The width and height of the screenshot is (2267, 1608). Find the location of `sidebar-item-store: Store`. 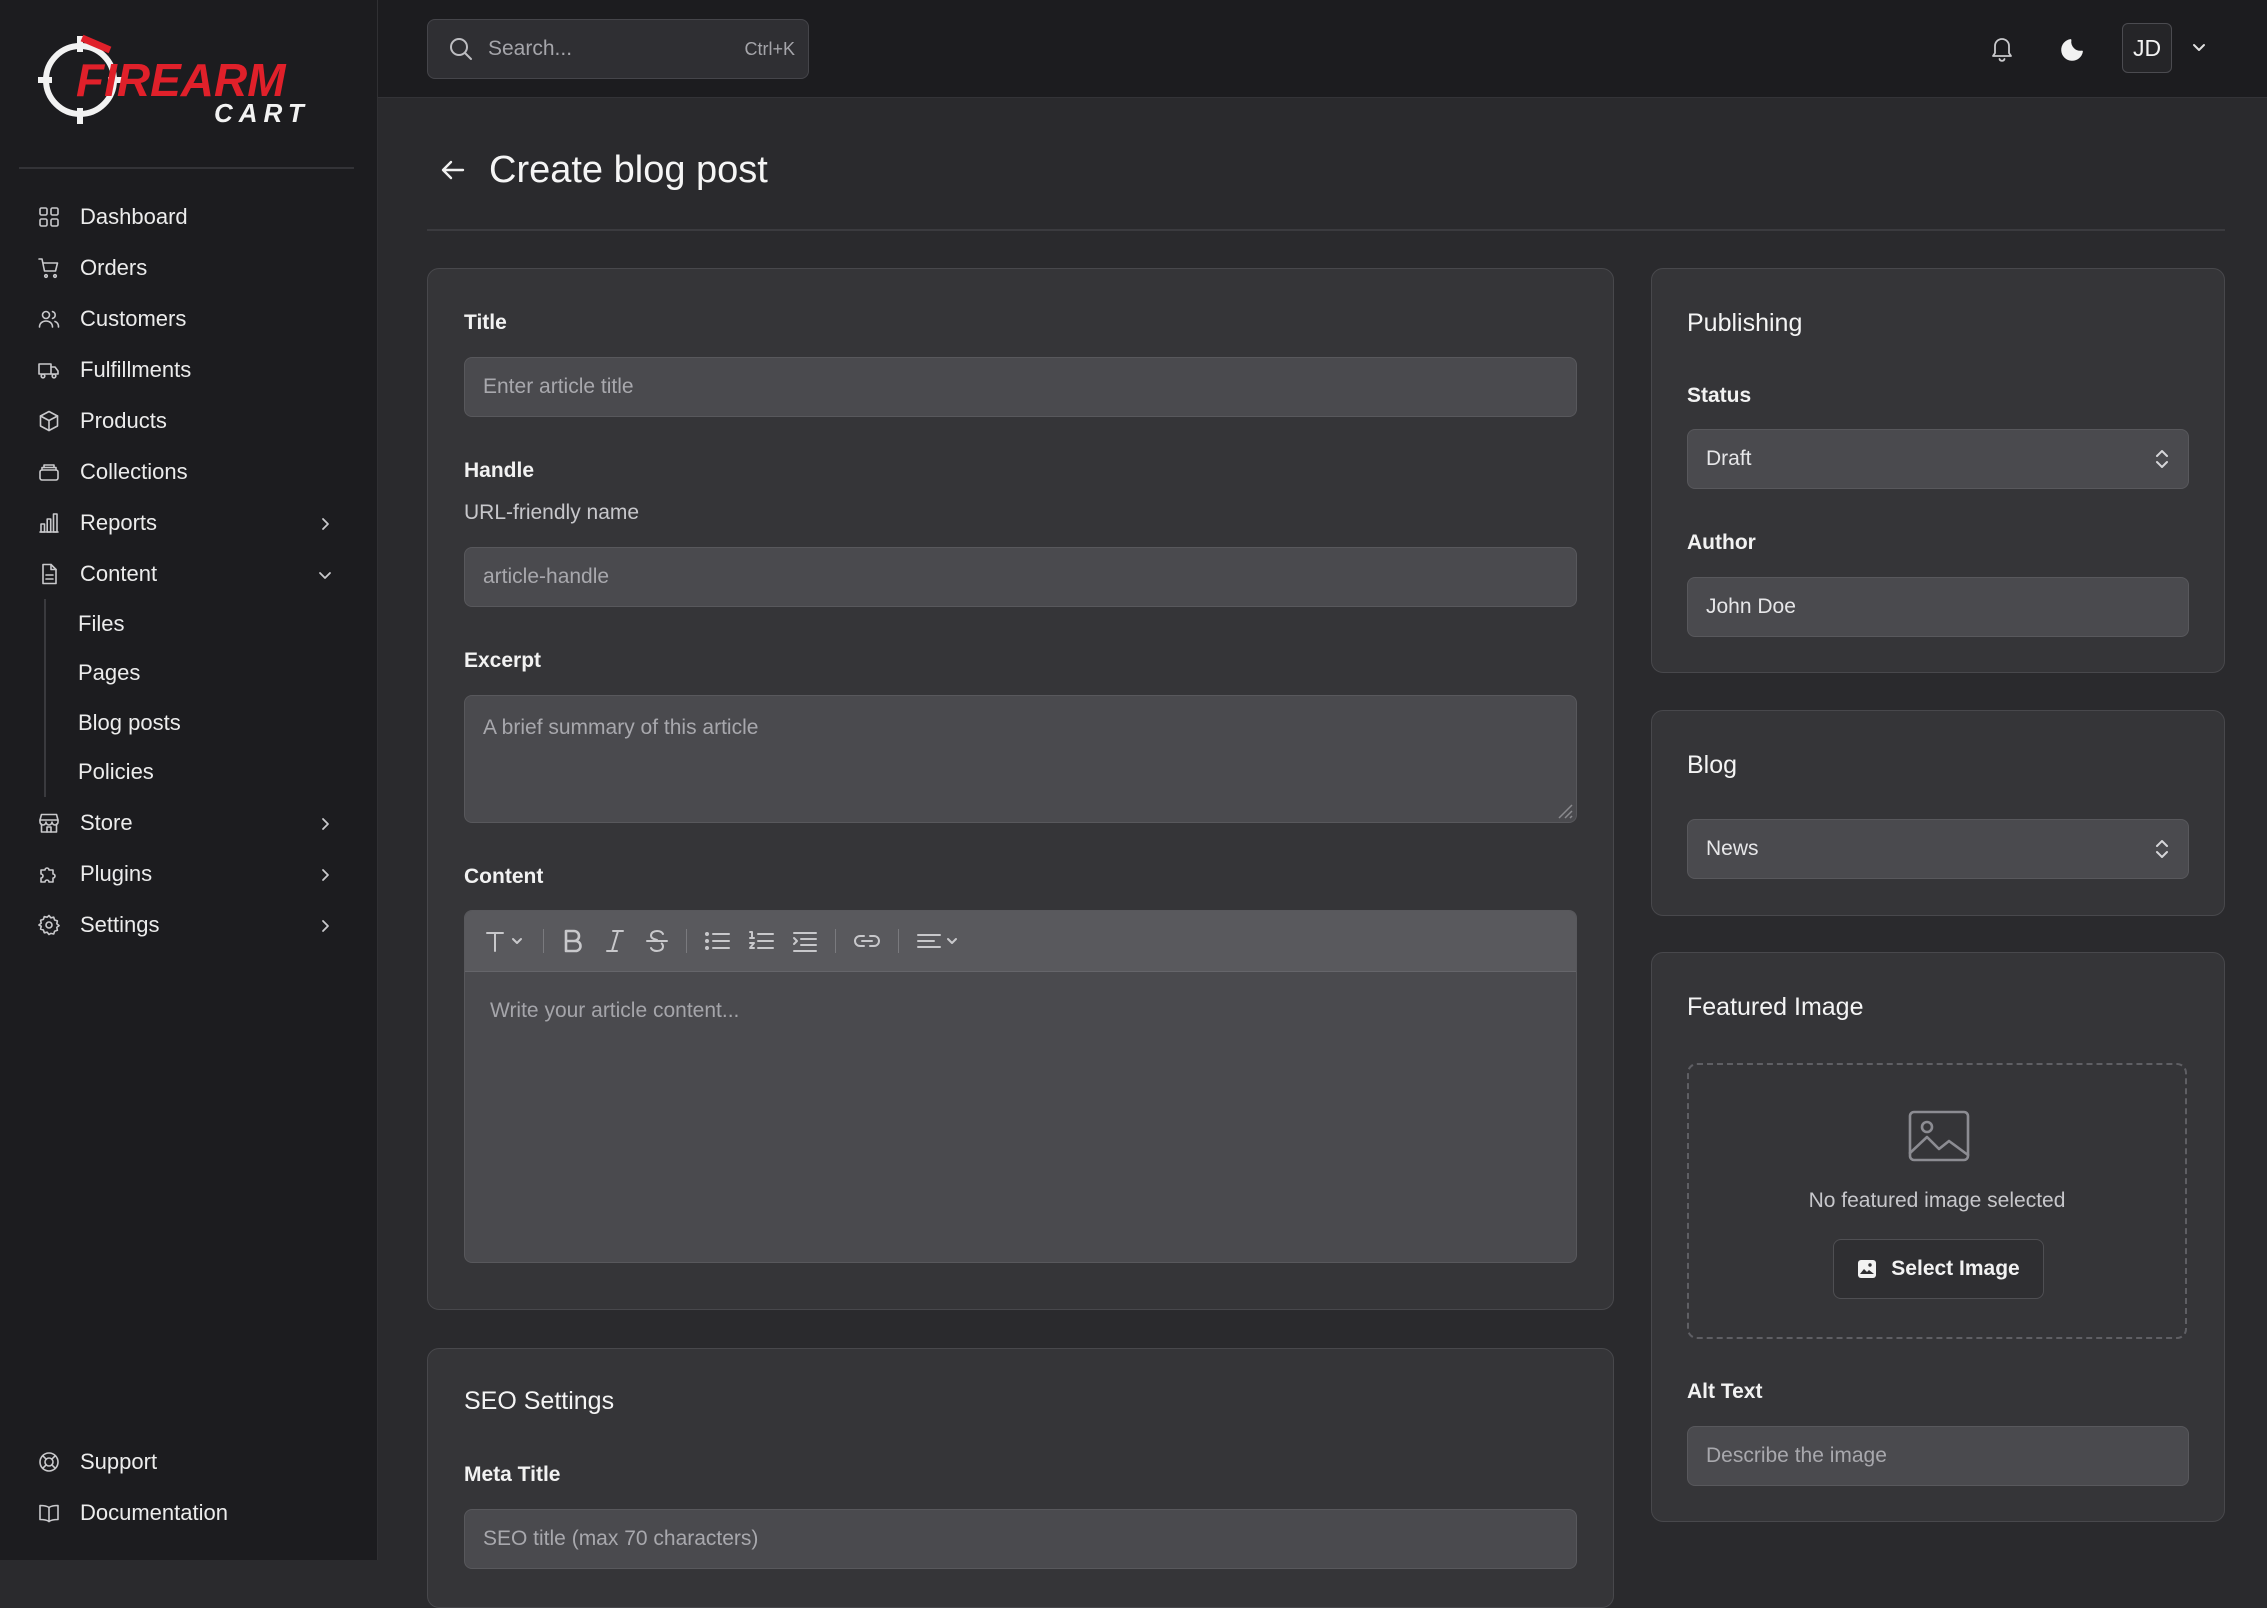

sidebar-item-store: Store is located at coordinates (189, 822).